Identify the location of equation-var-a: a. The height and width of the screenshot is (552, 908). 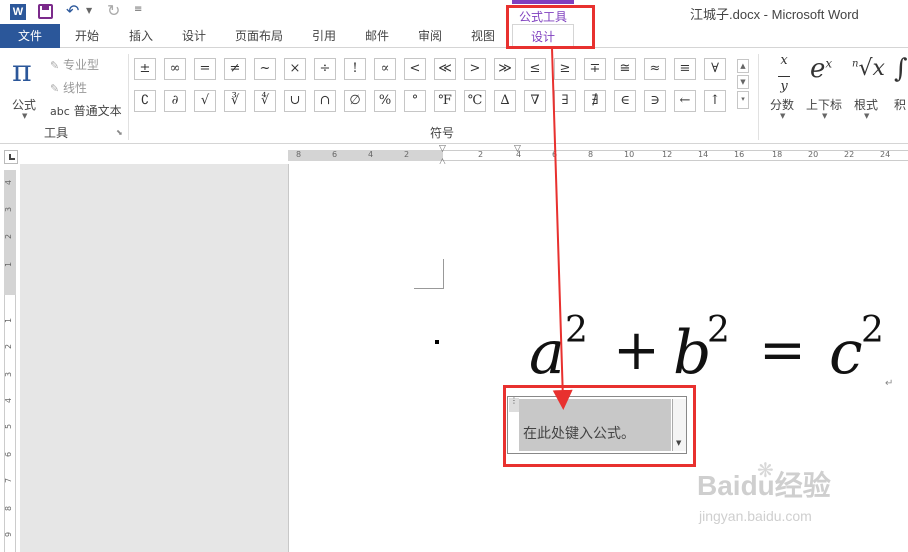
(547, 353).